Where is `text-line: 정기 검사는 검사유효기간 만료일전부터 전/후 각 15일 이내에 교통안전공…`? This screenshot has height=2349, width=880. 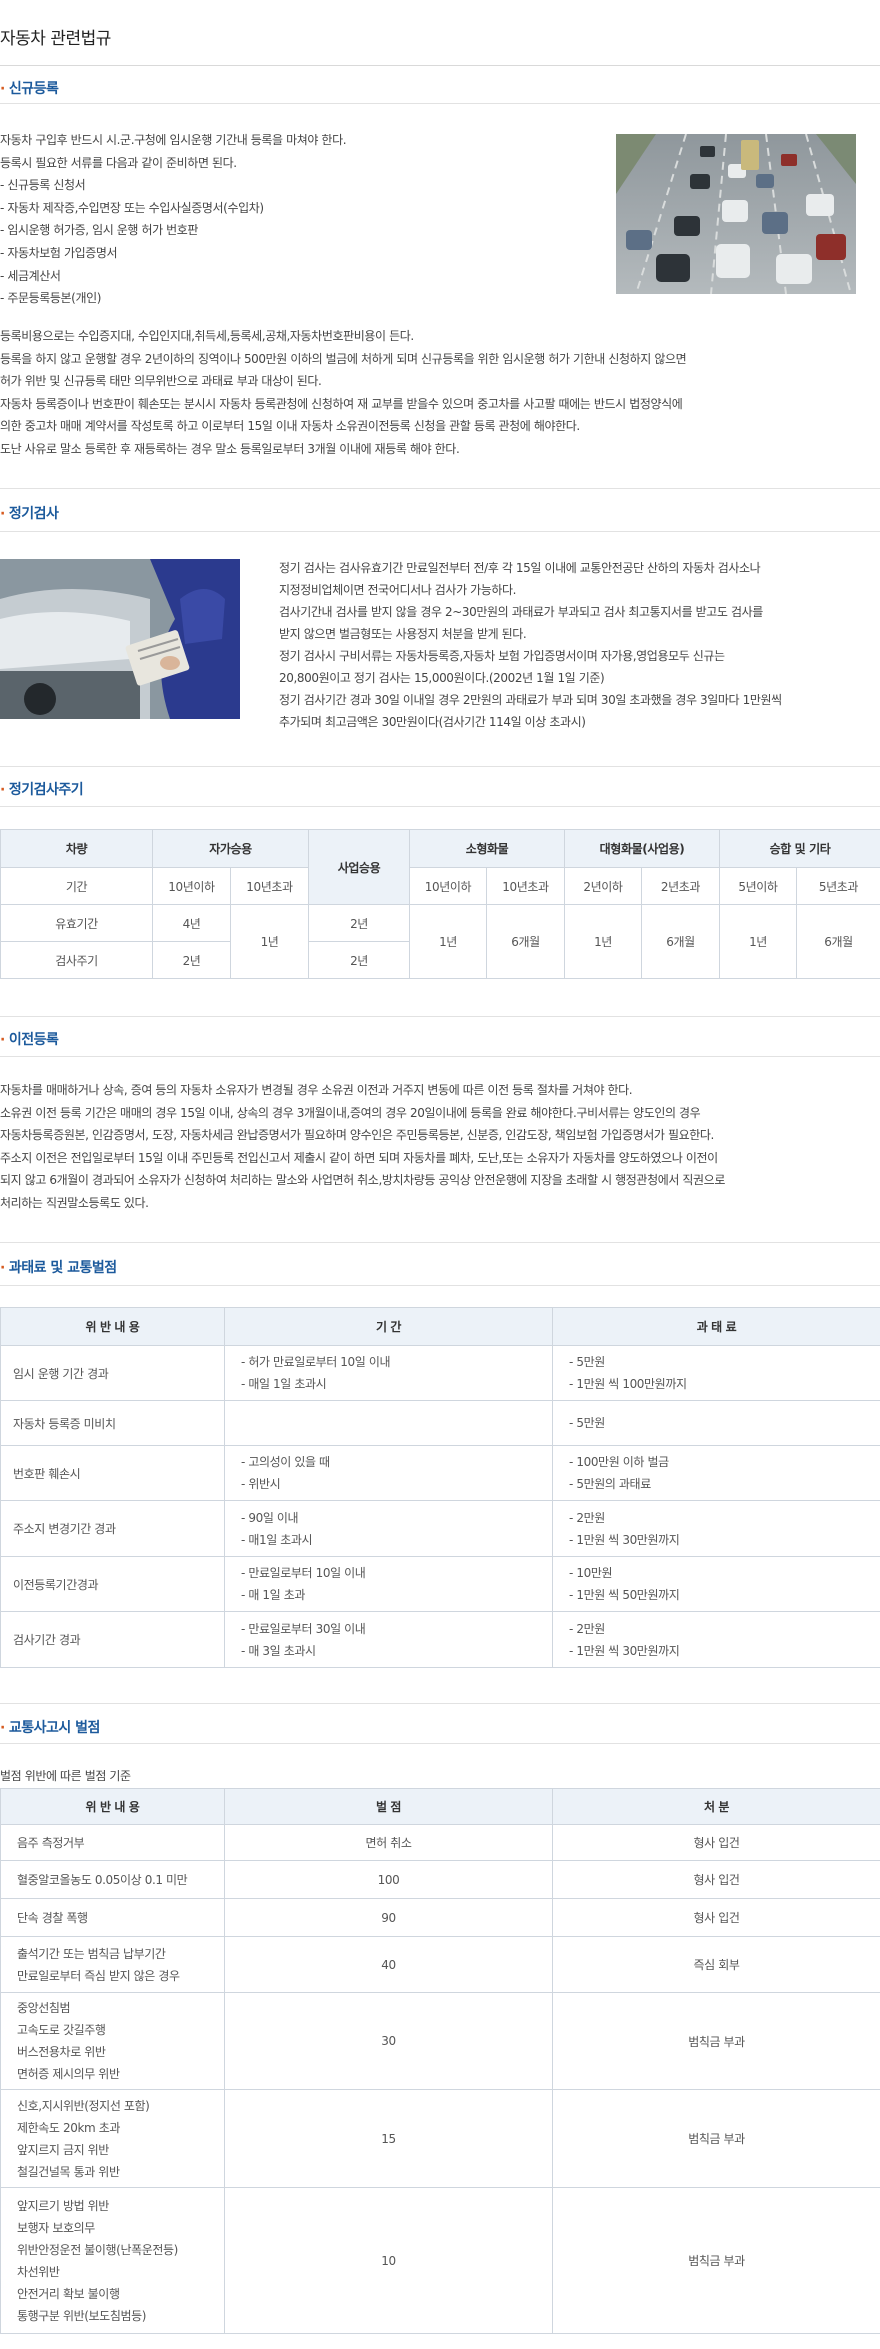 text-line: 정기 검사는 검사유효기간 만료일전부터 전/후 각 15일 이내에 교통안전공… is located at coordinates (520, 568).